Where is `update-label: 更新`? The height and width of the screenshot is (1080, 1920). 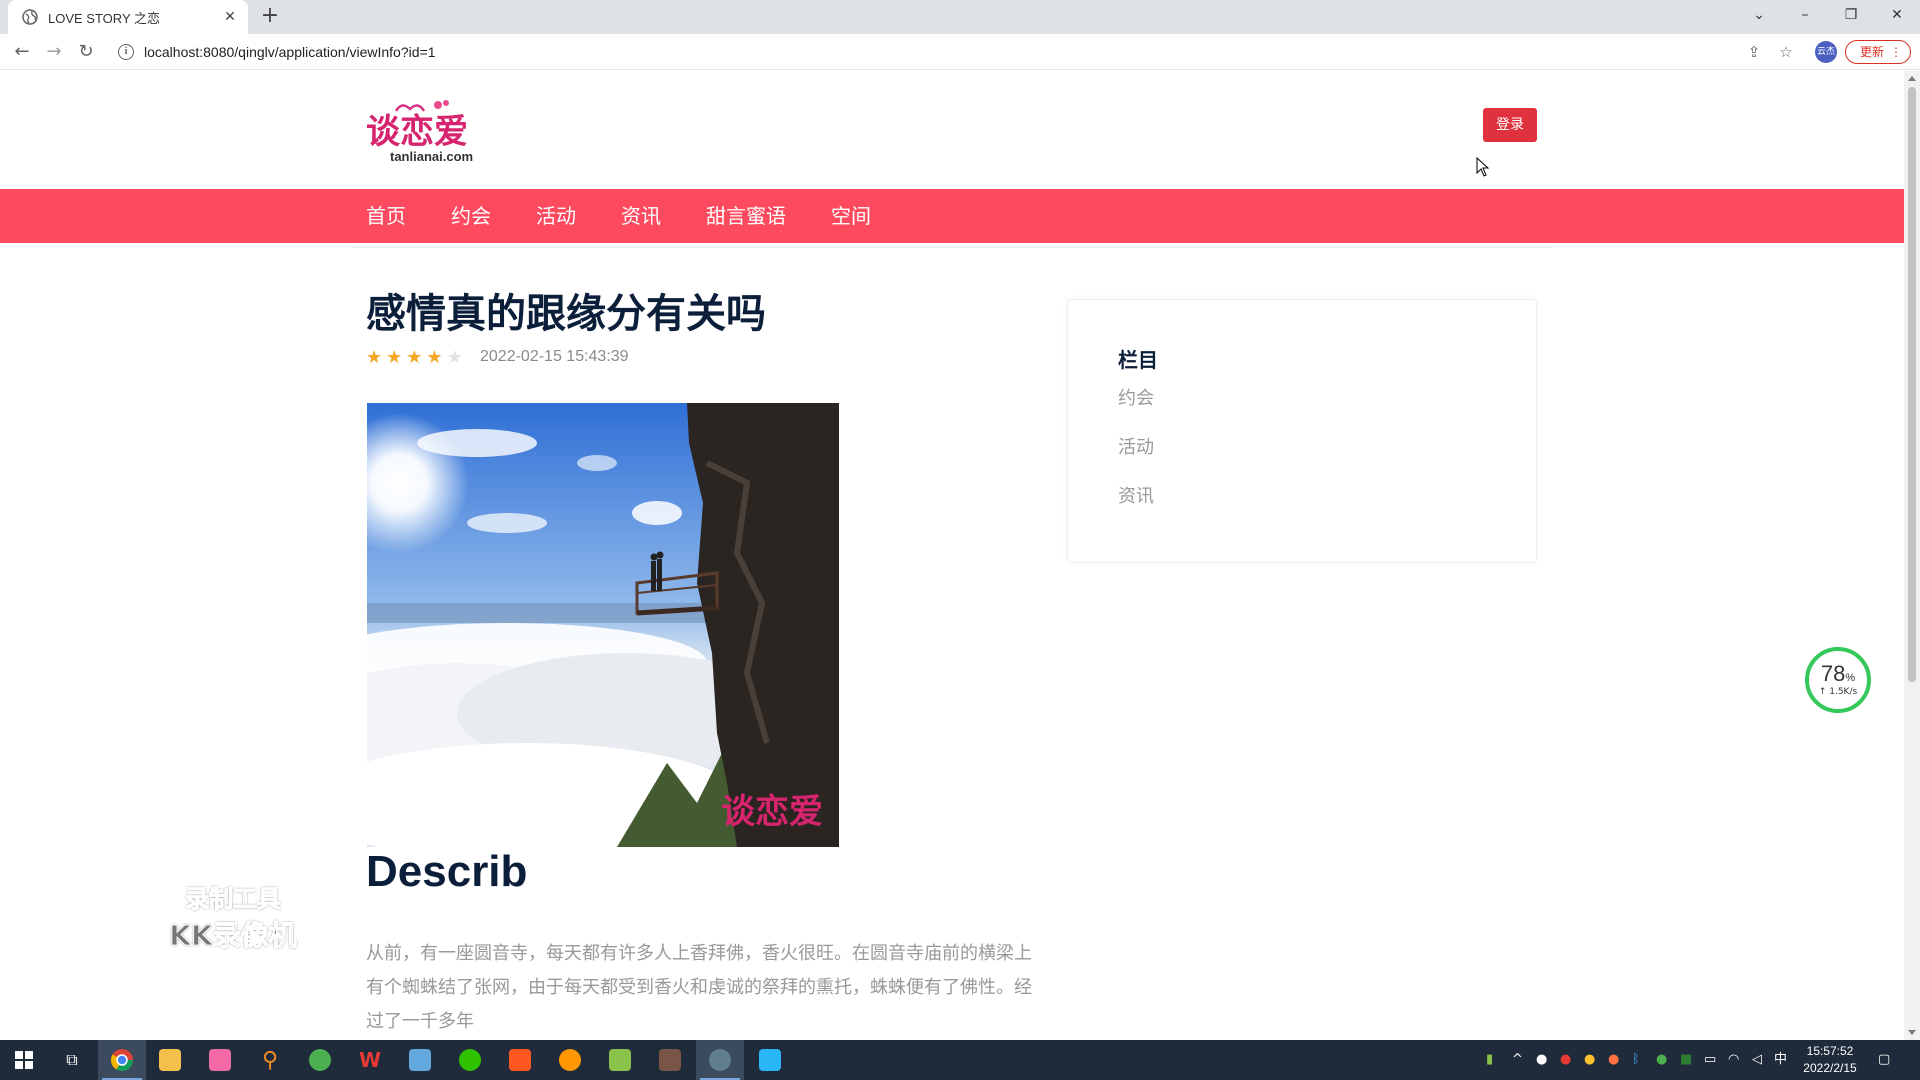
update-label: 更新 is located at coordinates (1872, 52).